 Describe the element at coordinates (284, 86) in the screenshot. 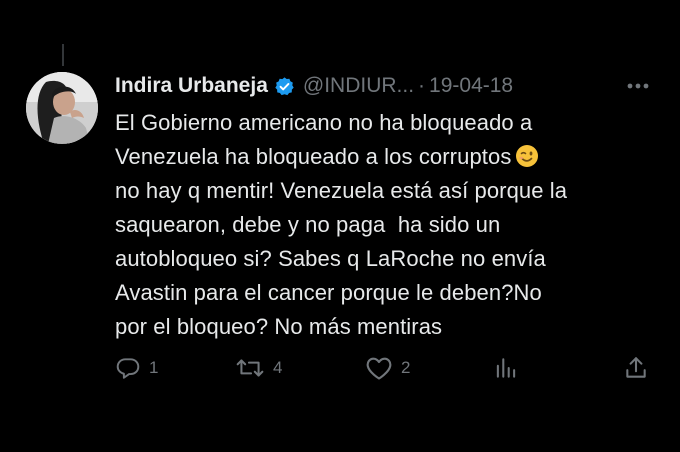

I see `verified-badge-icon` at that location.